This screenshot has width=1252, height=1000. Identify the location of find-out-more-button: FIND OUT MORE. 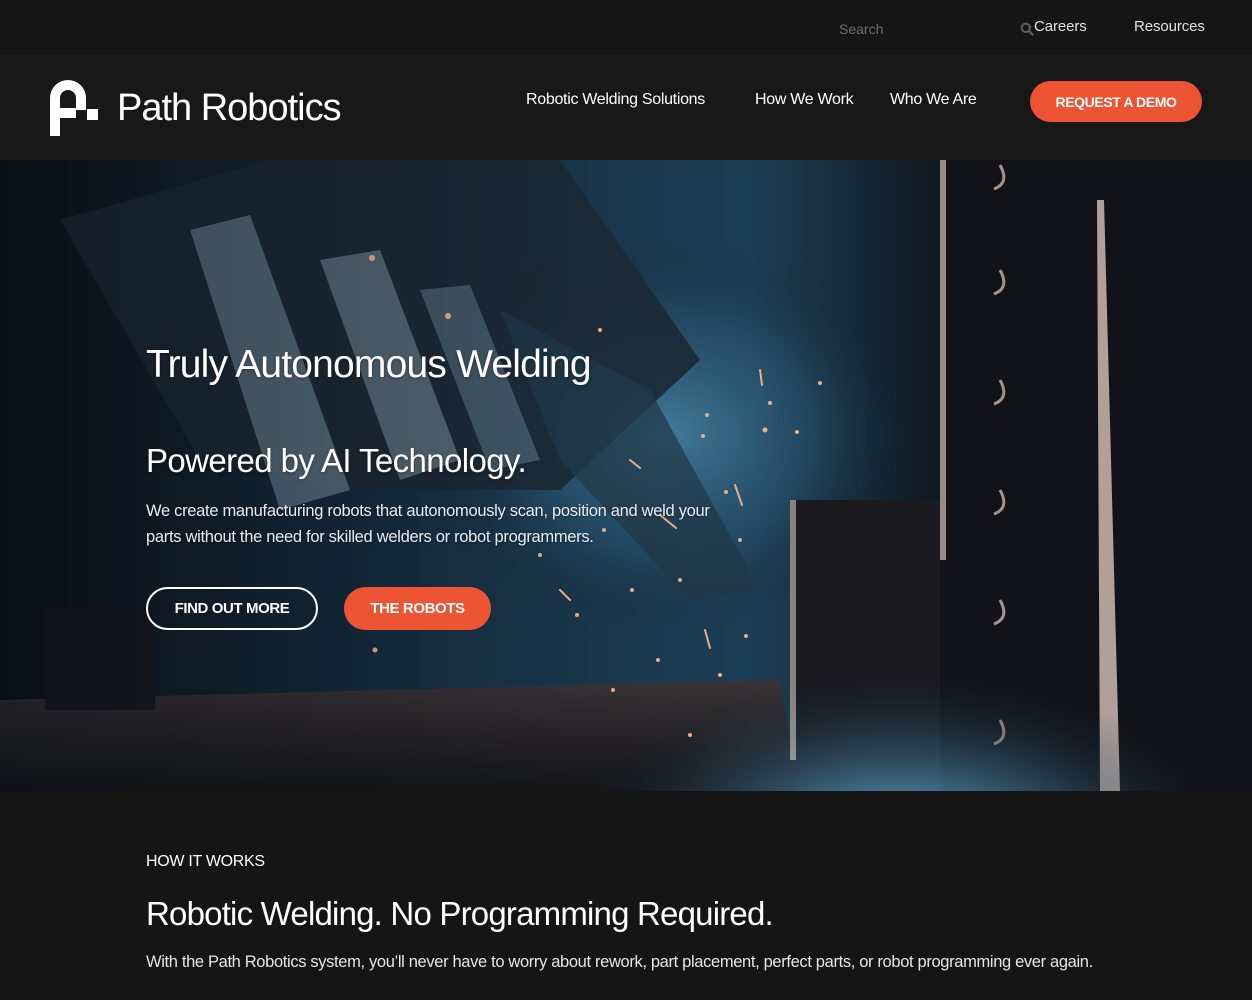
(232, 608).